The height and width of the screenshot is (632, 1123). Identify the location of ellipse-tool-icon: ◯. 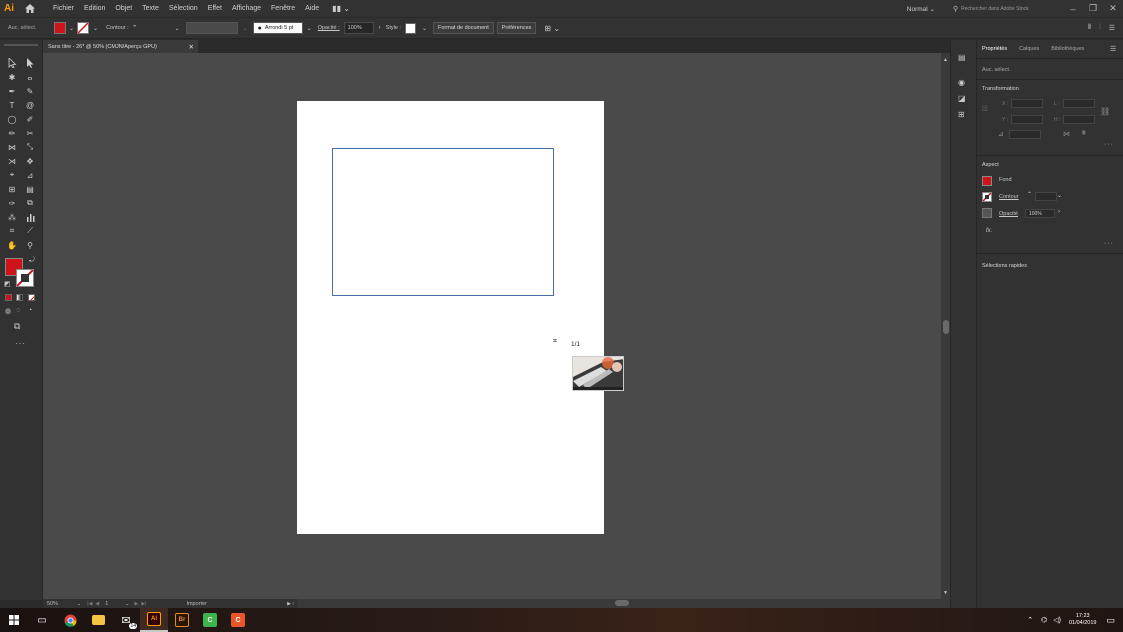
(12, 119).